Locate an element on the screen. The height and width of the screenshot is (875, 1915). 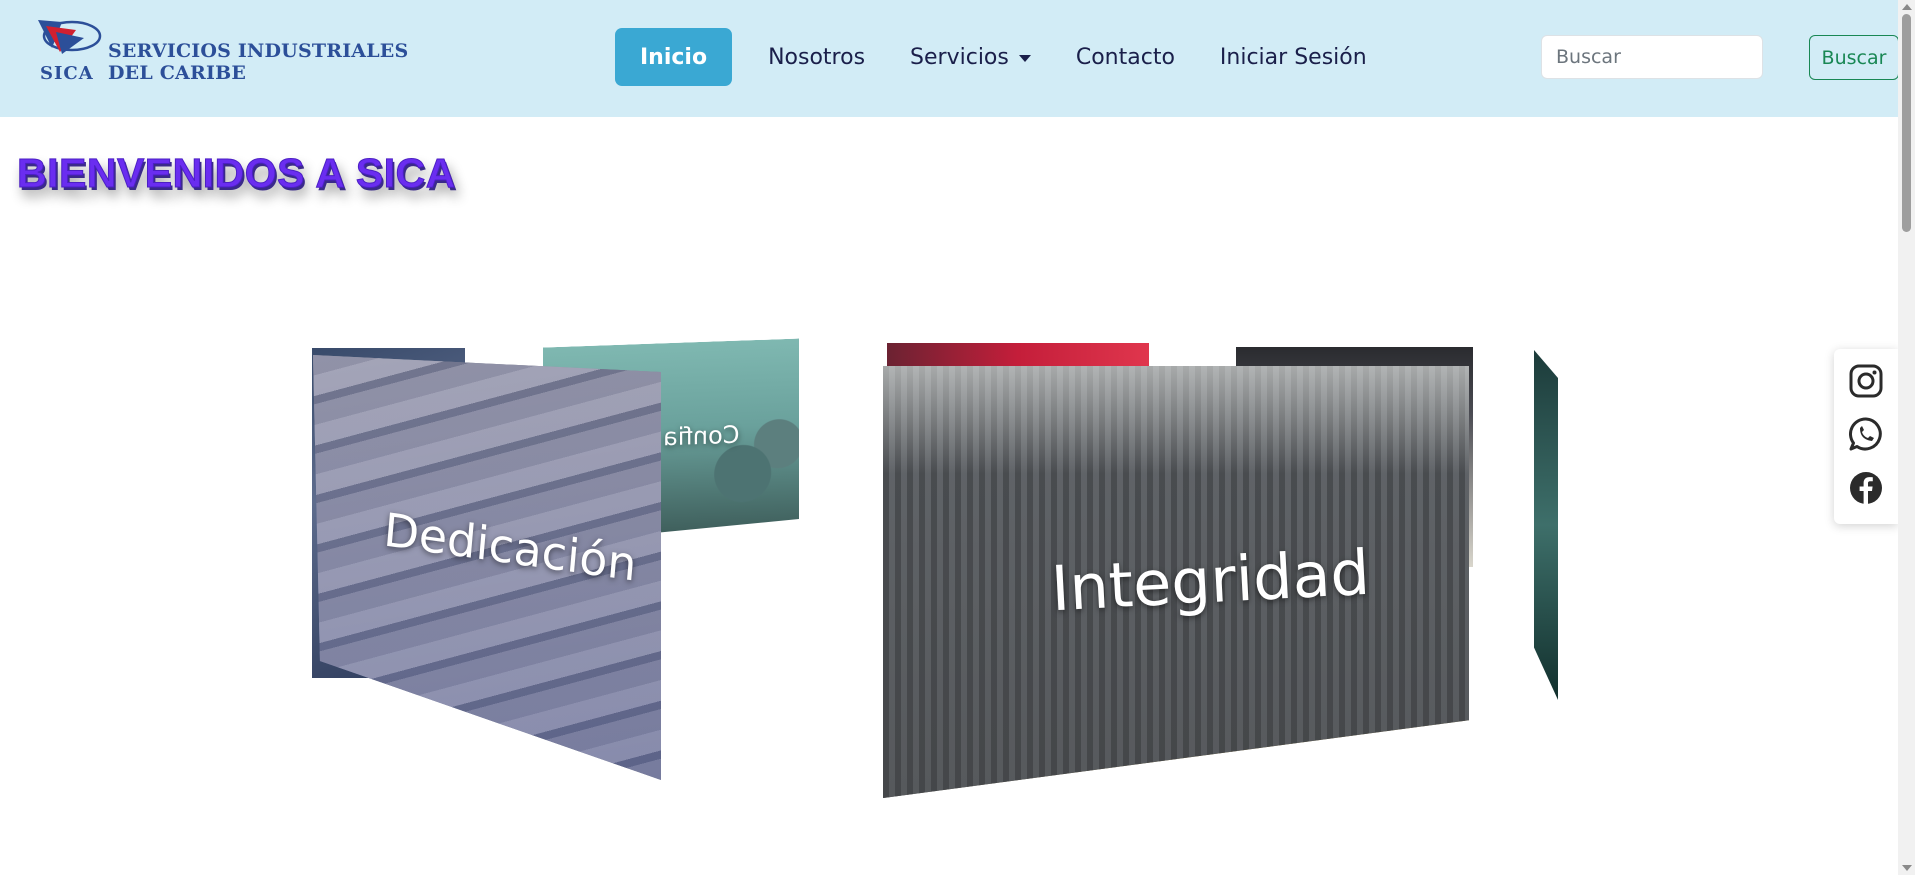
facebook-icon is located at coordinates (1866, 488).